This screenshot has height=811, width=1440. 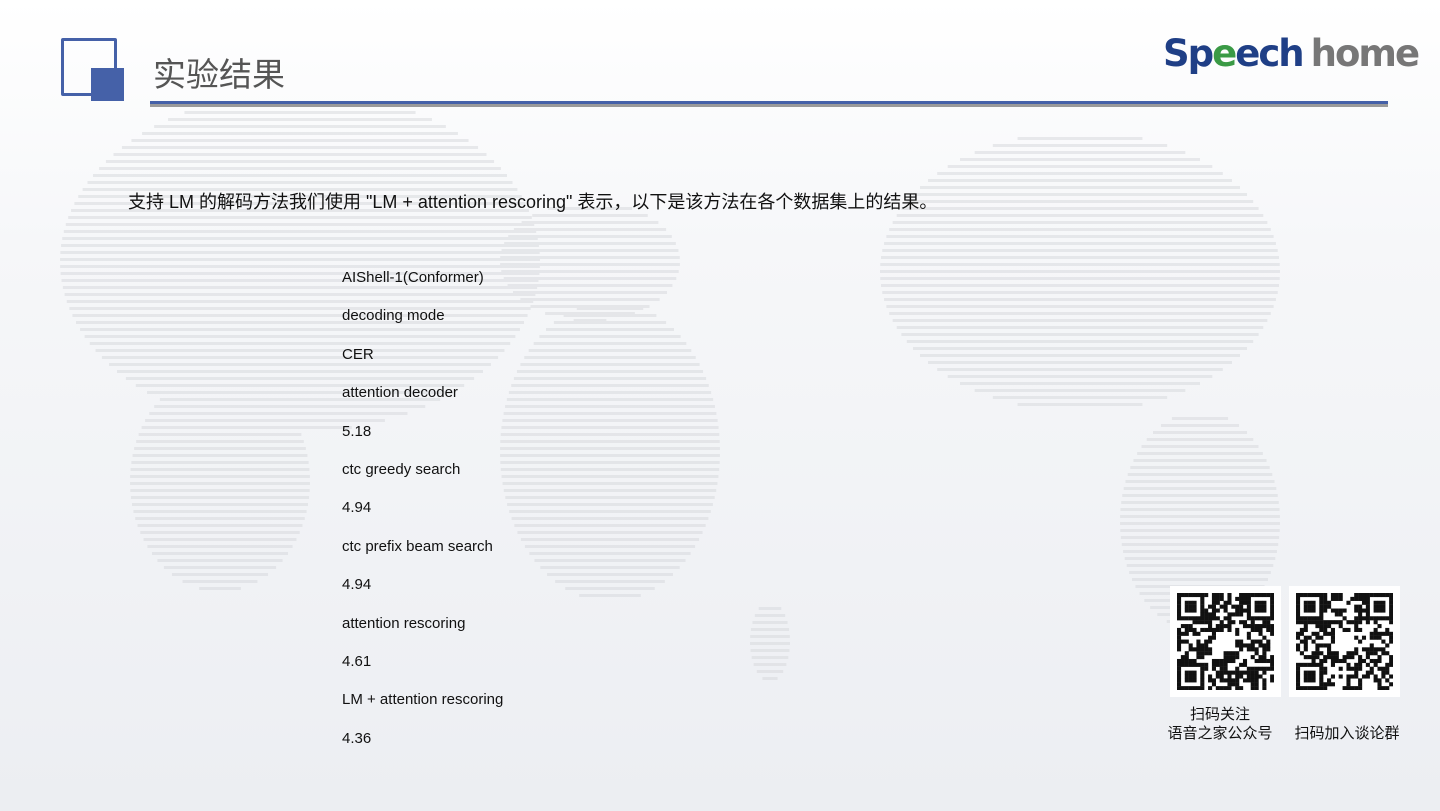 I want to click on result-mode: ctc greedy search, so click(x=401, y=469).